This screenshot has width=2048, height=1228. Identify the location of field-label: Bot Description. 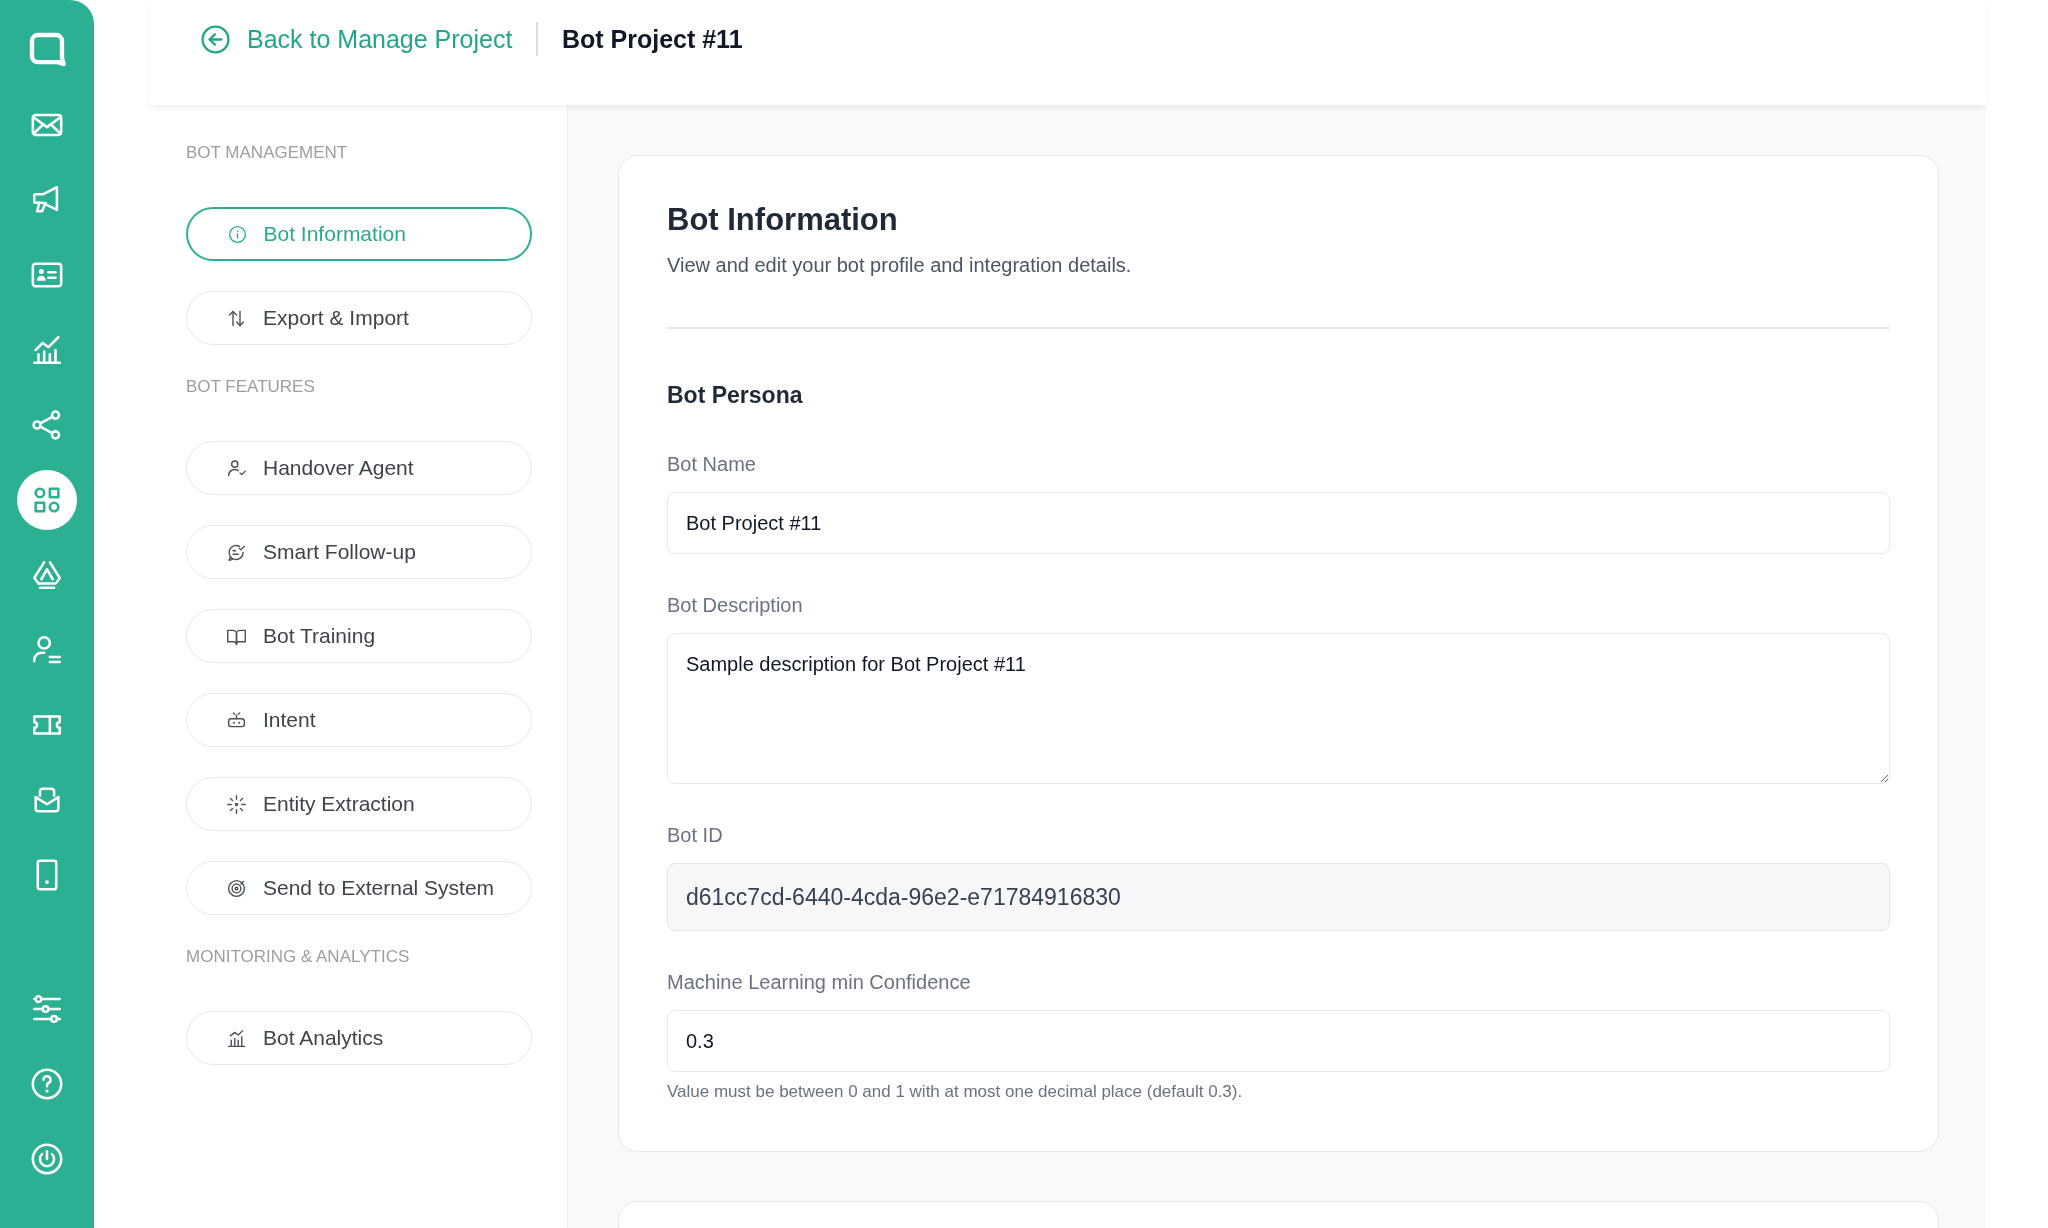
(735, 605).